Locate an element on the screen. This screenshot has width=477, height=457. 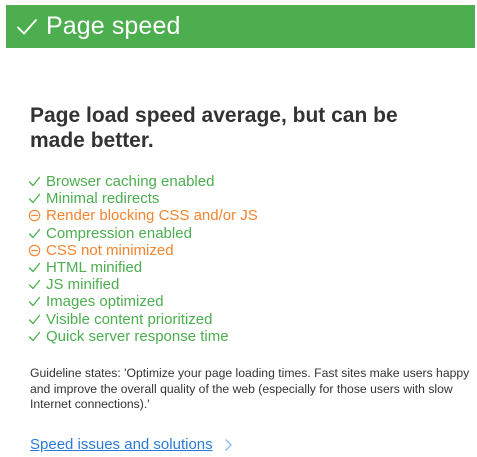
speed-check-label: Quick server response time is located at coordinates (137, 336).